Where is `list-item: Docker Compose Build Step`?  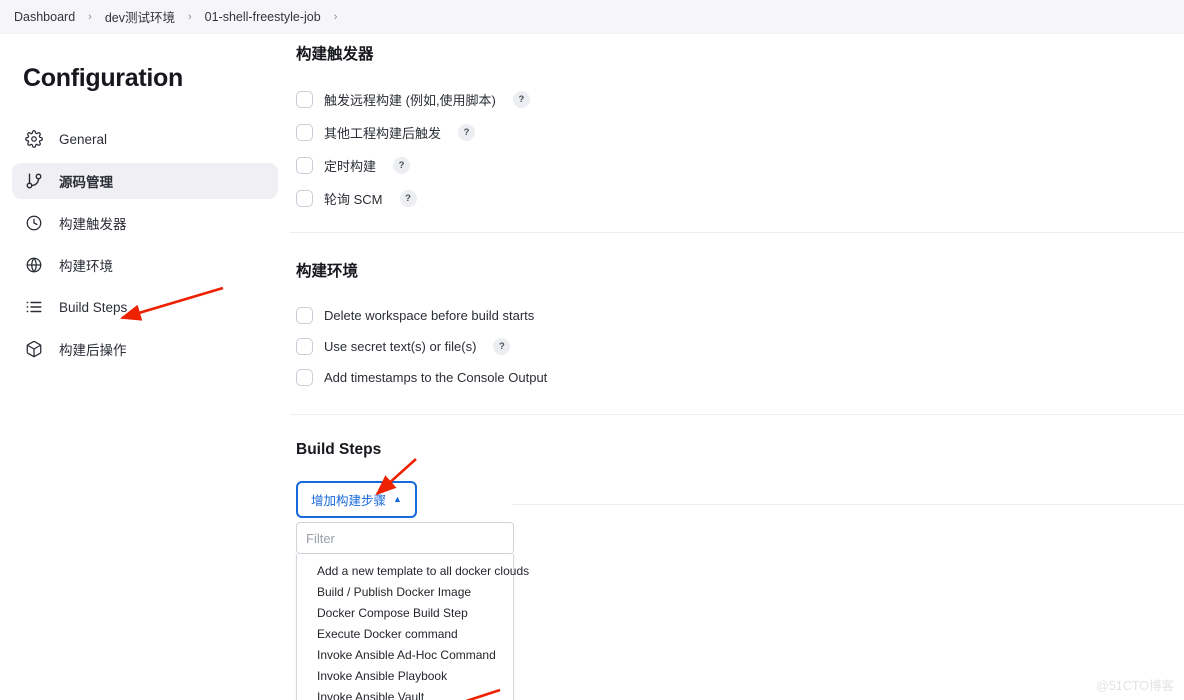
list-item: Docker Compose Build Step is located at coordinates (405, 612).